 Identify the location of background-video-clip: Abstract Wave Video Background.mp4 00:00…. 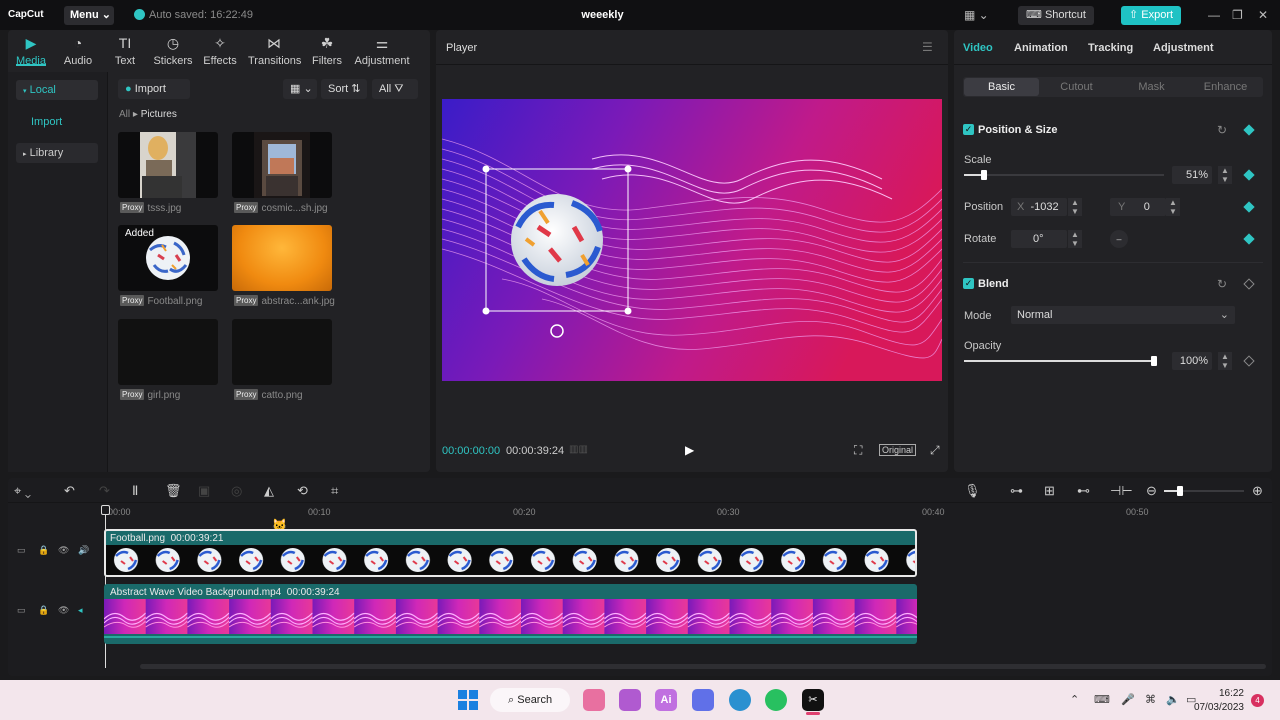
(510, 614).